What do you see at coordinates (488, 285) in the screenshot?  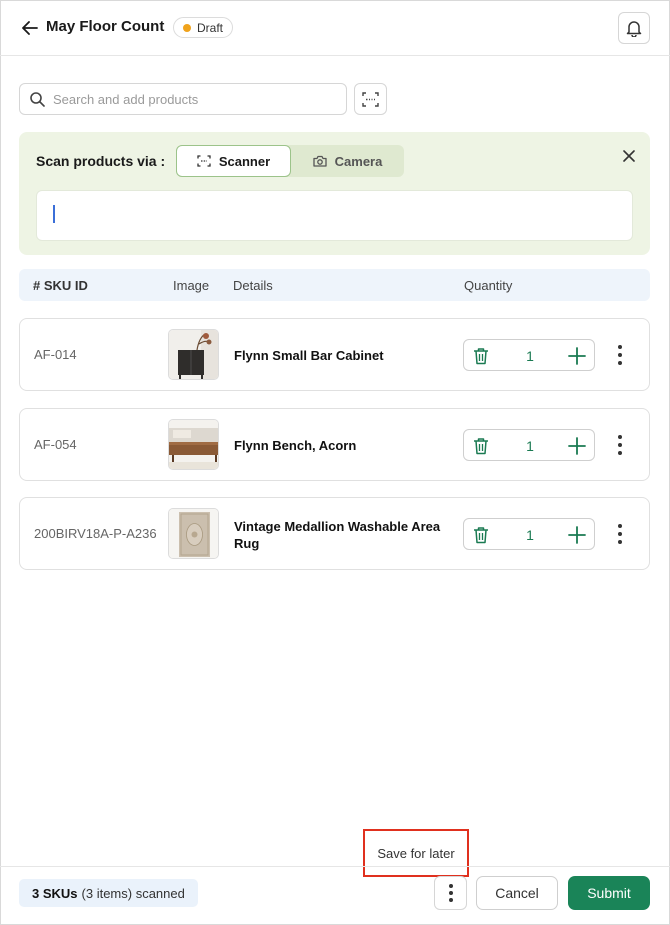 I see `column-header-quantity: Quantity` at bounding box center [488, 285].